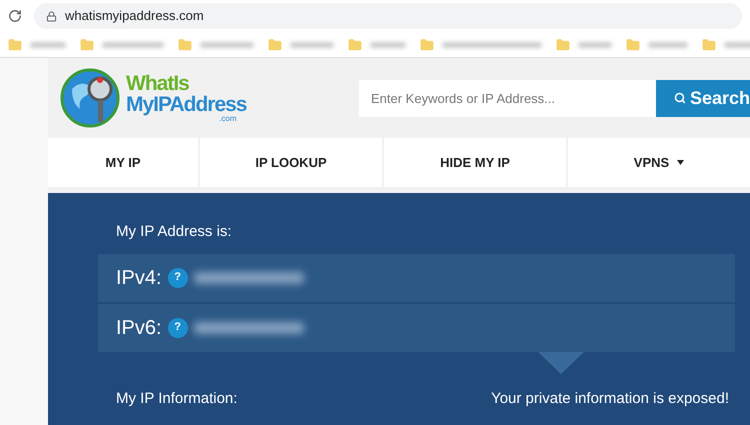 The width and height of the screenshot is (750, 425). Describe the element at coordinates (91, 98) in the screenshot. I see `globe-icon` at that location.